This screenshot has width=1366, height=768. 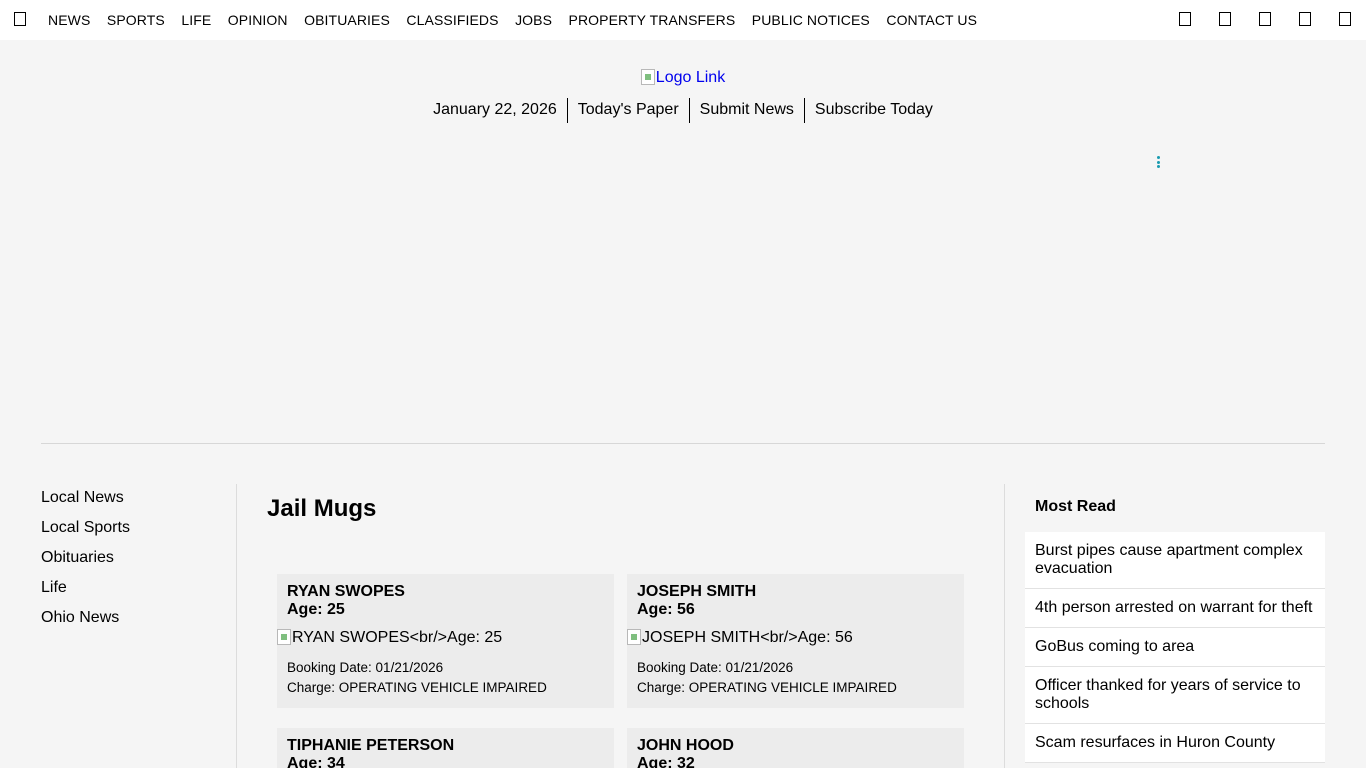 What do you see at coordinates (316, 609) in the screenshot?
I see `inmate-age: Age: 25` at bounding box center [316, 609].